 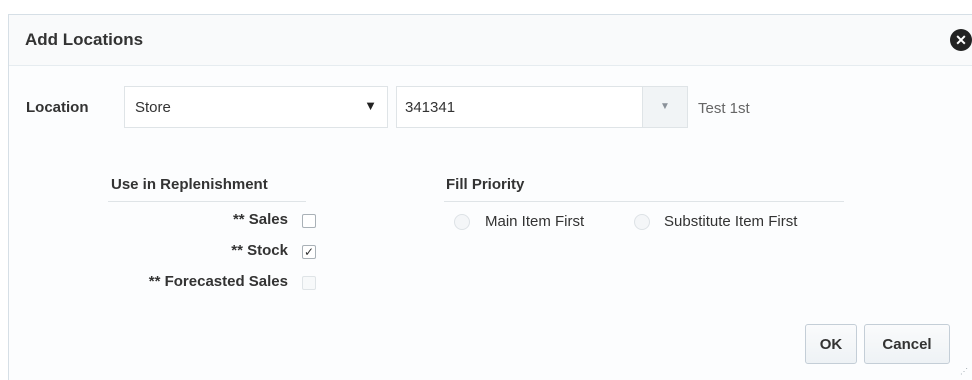 I want to click on dropdown-arrow-icon: ▼, so click(x=370, y=105).